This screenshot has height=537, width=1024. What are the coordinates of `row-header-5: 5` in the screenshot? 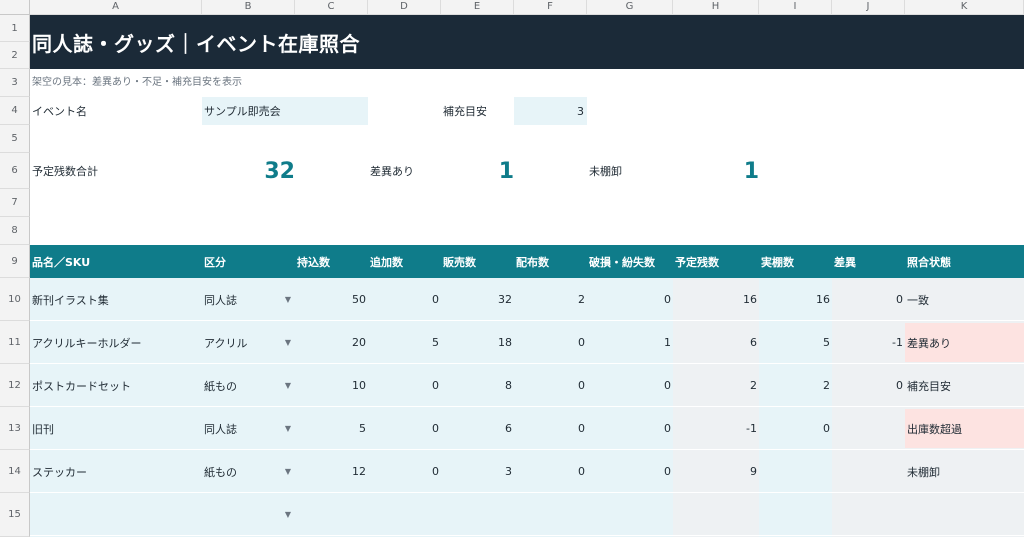 It's located at (15, 139).